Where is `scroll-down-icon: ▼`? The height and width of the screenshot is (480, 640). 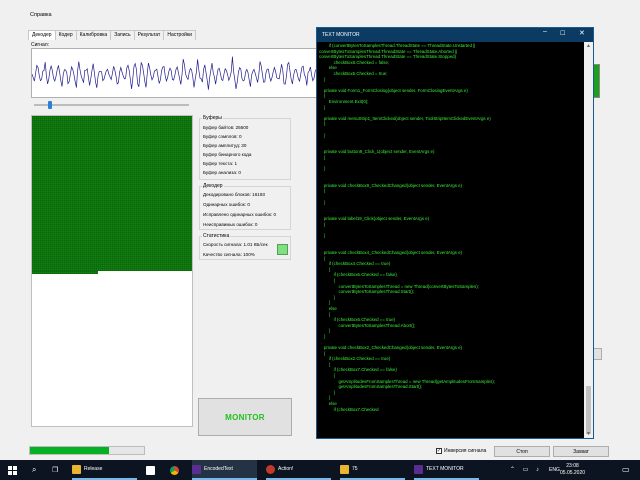 scroll-down-icon: ▼ is located at coordinates (588, 434).